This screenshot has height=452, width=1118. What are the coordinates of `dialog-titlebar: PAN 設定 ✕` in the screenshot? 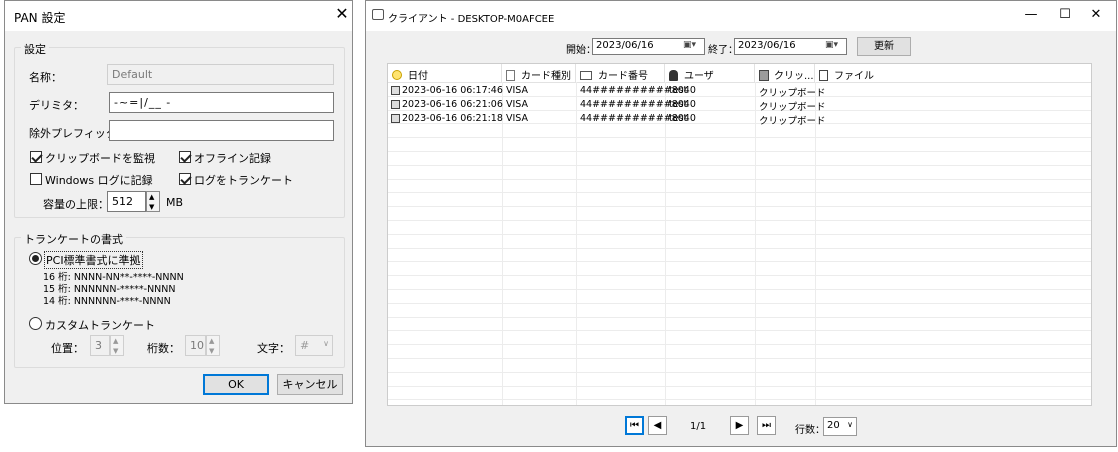 It's located at (178, 16).